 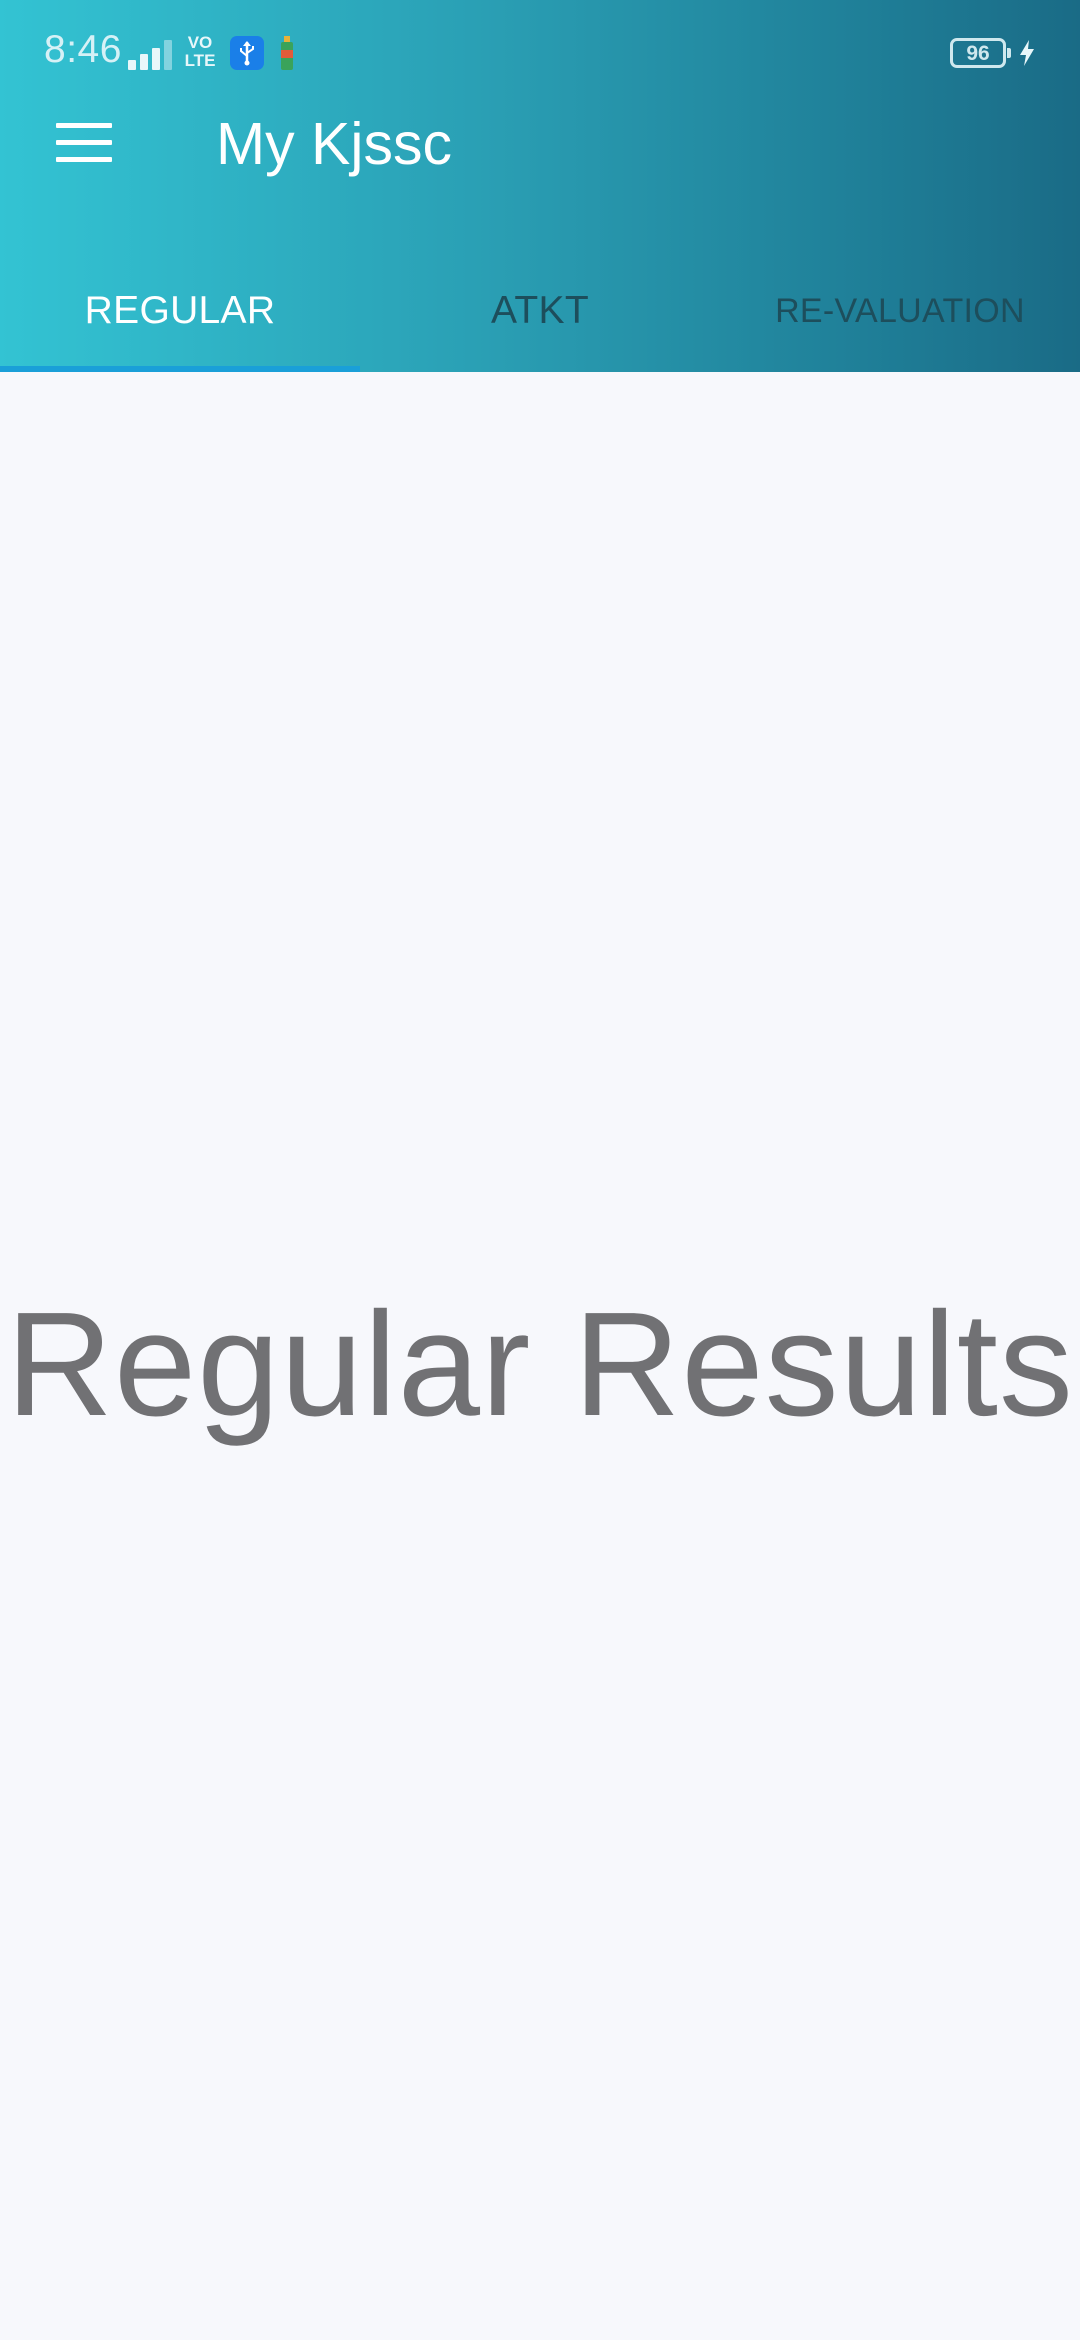 What do you see at coordinates (540, 55) in the screenshot?
I see `status-bar: 8:46 VO LTE 96` at bounding box center [540, 55].